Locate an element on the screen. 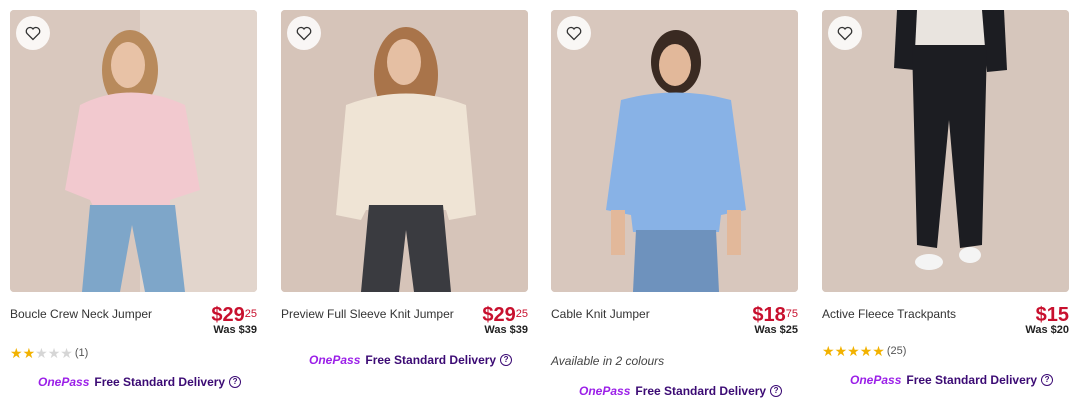  product-price: $1875 is located at coordinates (775, 315).